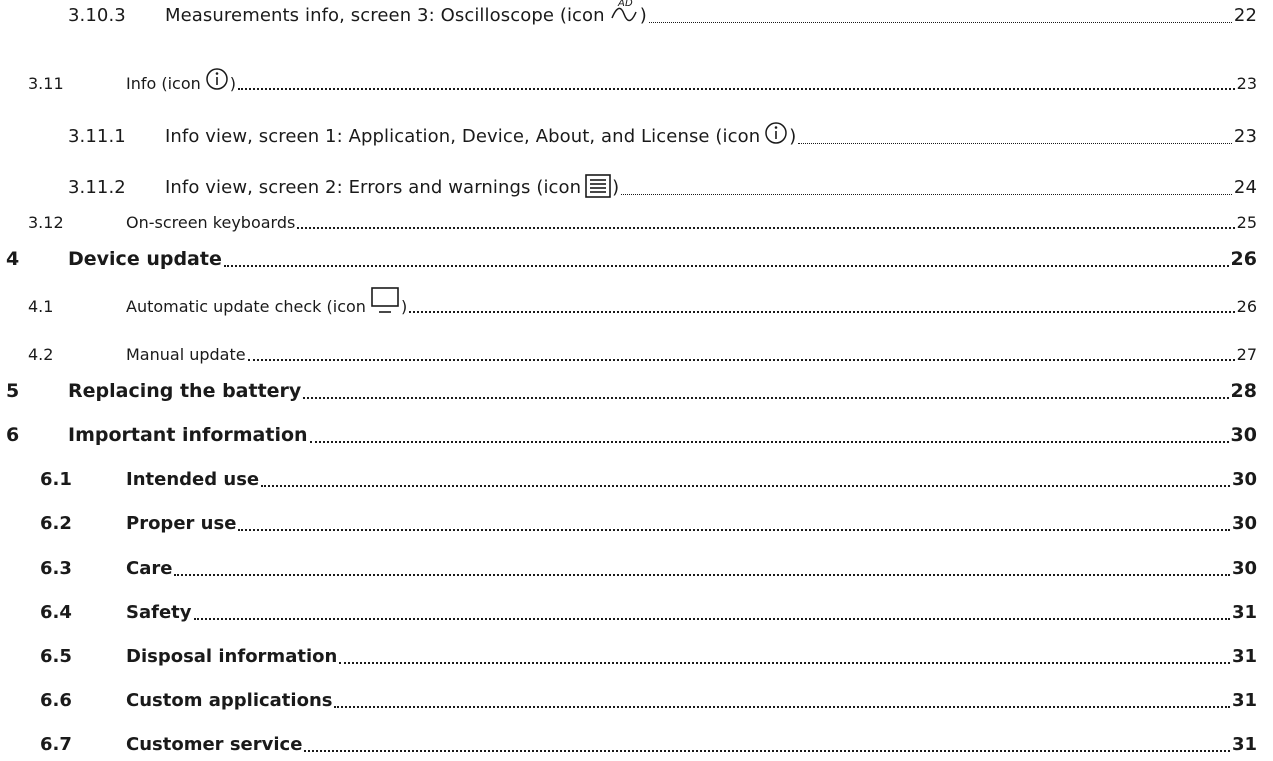 This screenshot has width=1273, height=761. I want to click on toc-title: Custom applications, so click(229, 700).